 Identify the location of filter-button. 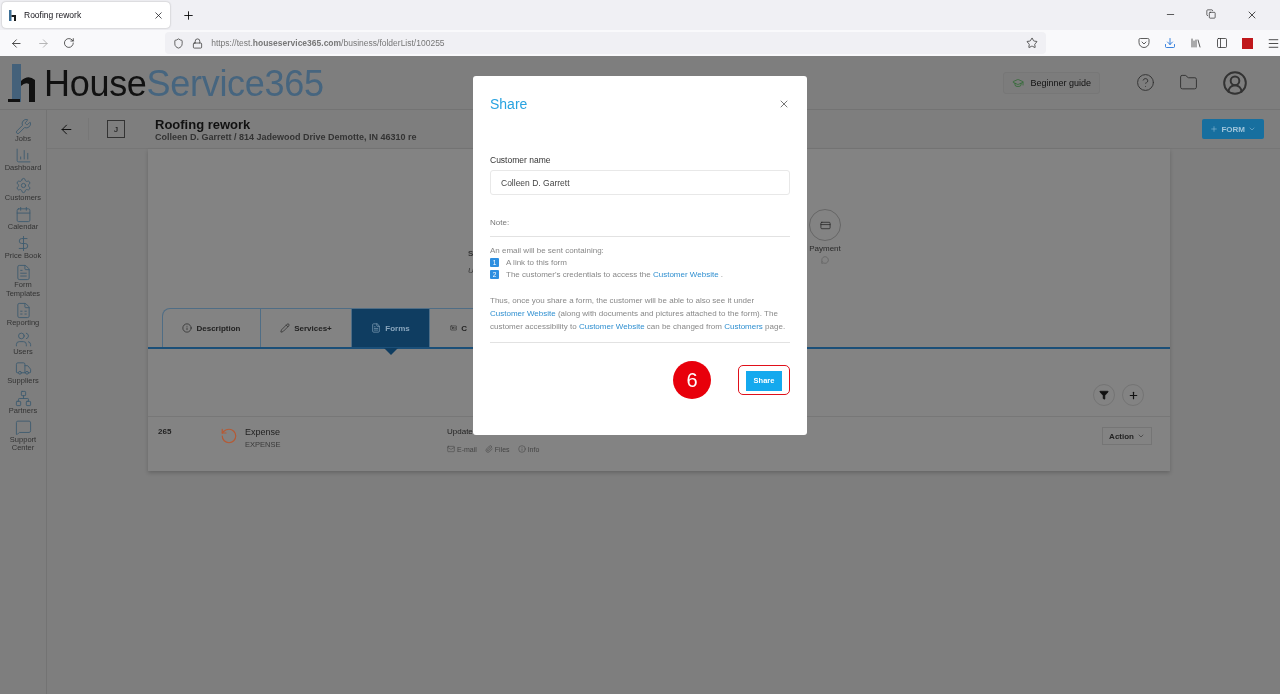
(1104, 395).